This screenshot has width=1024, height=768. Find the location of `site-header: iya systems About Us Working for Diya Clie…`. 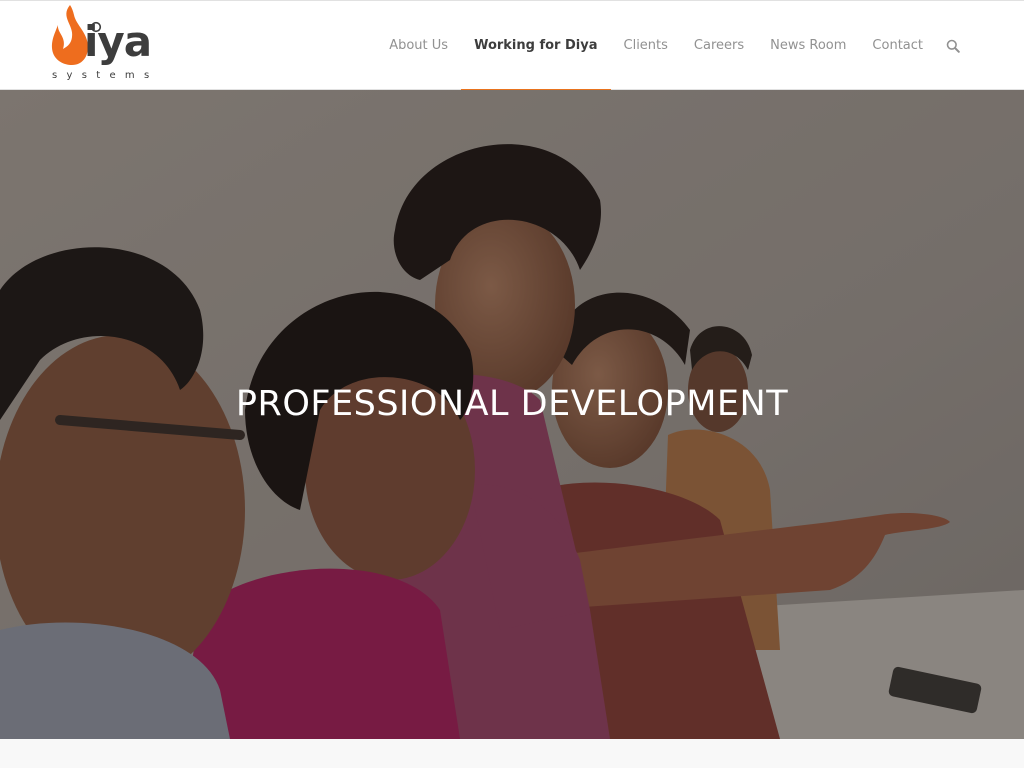

site-header: iya systems About Us Working for Diya Clie… is located at coordinates (512, 45).